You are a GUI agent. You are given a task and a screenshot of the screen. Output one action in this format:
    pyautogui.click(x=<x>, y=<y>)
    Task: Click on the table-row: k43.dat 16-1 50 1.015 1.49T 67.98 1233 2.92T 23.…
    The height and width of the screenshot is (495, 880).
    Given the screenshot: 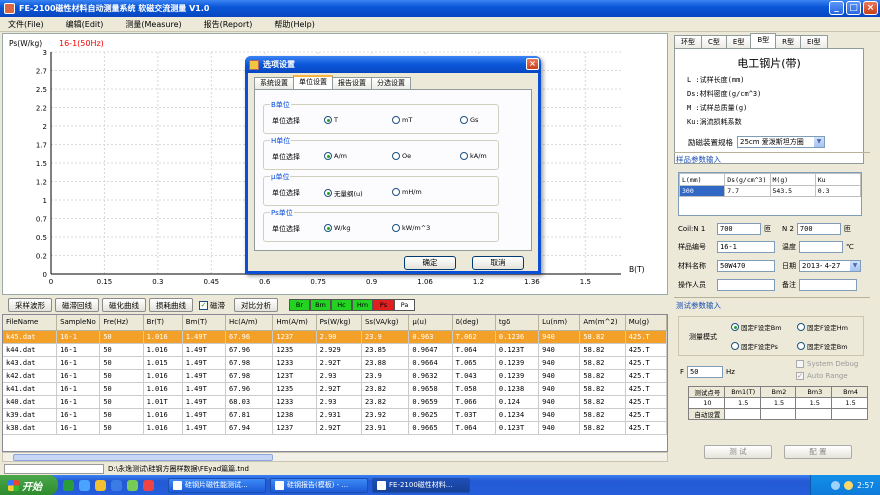 What is the action you would take?
    pyautogui.click(x=335, y=363)
    